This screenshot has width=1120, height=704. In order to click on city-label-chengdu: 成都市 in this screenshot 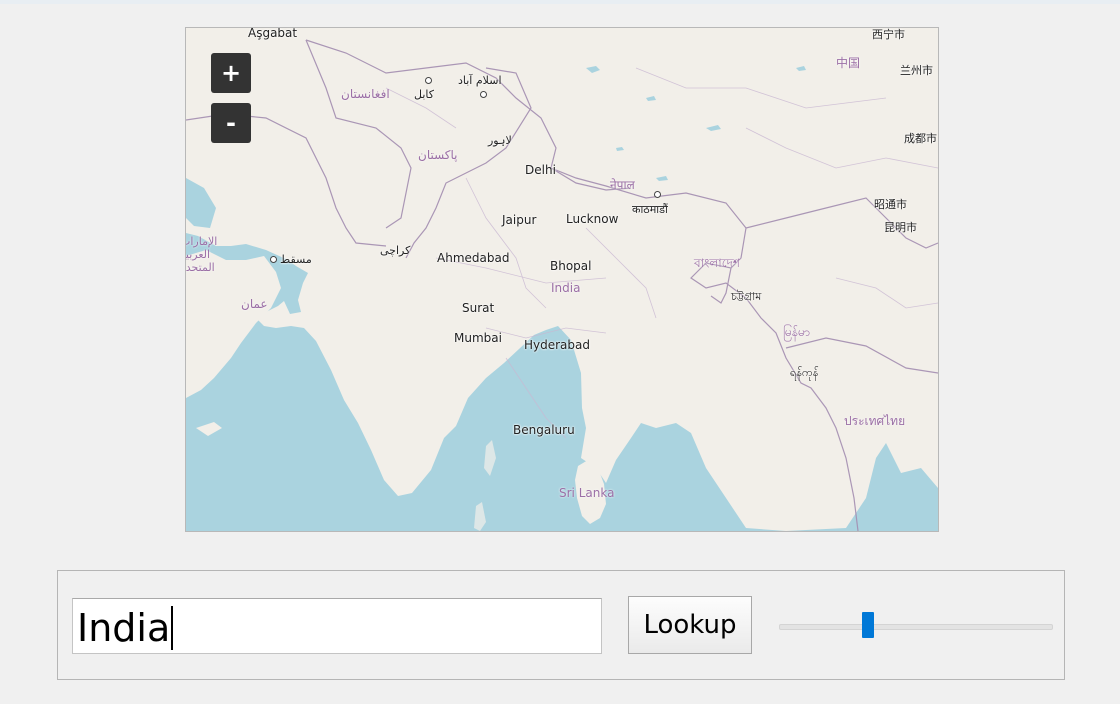, I will do `click(920, 138)`.